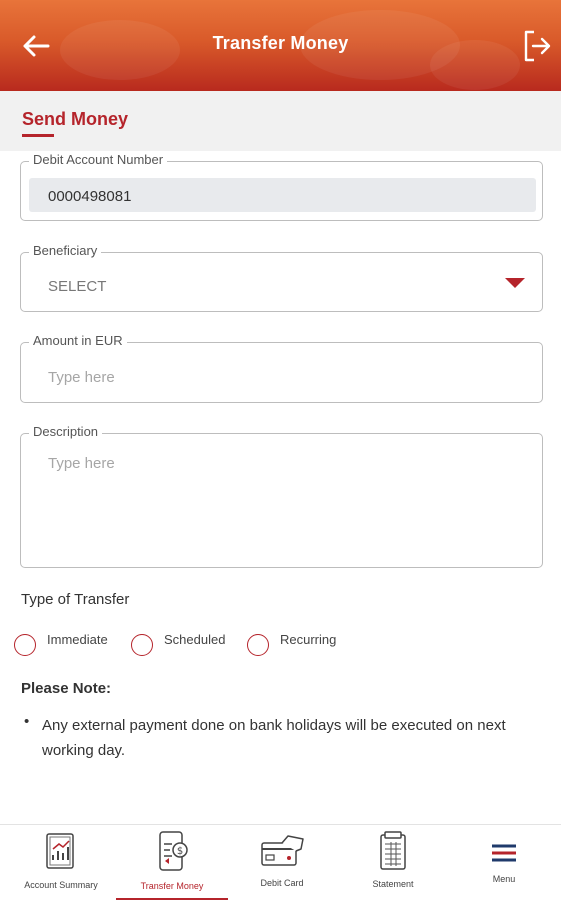 Image resolution: width=561 pixels, height=900 pixels. Describe the element at coordinates (78, 340) in the screenshot. I see `amount-label: Amount in EUR` at that location.